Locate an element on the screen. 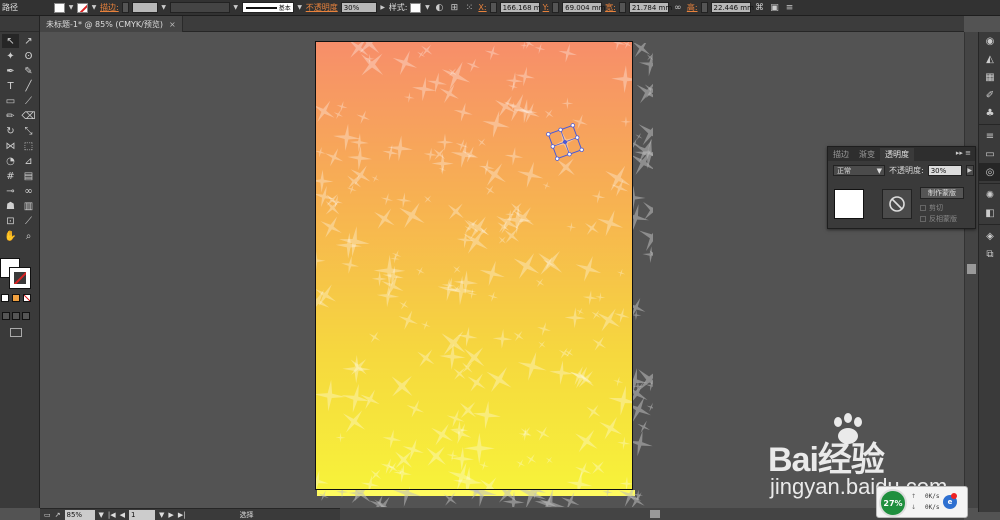  magic-wand-tool-icon: ✦ is located at coordinates (10, 56).